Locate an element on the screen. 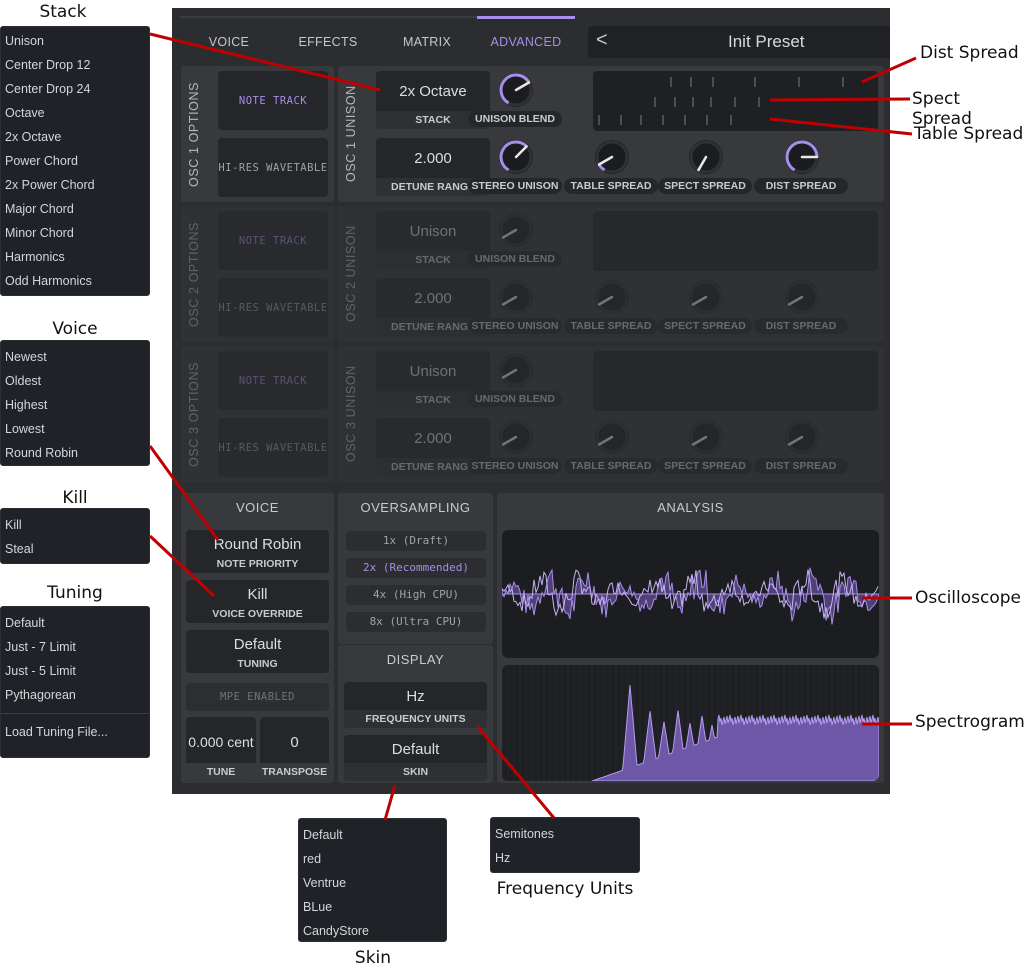 The width and height of the screenshot is (1024, 972). preset-selector: < Init Preset is located at coordinates (739, 42).